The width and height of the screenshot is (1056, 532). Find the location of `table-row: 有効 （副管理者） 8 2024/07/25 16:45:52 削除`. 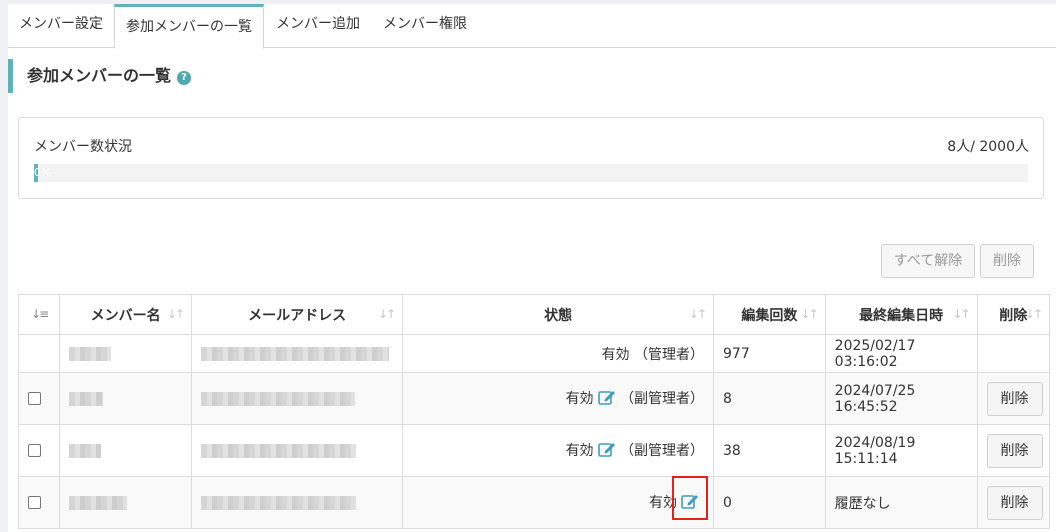

table-row: 有効 （副管理者） 8 2024/07/25 16:45:52 削除 is located at coordinates (534, 398).